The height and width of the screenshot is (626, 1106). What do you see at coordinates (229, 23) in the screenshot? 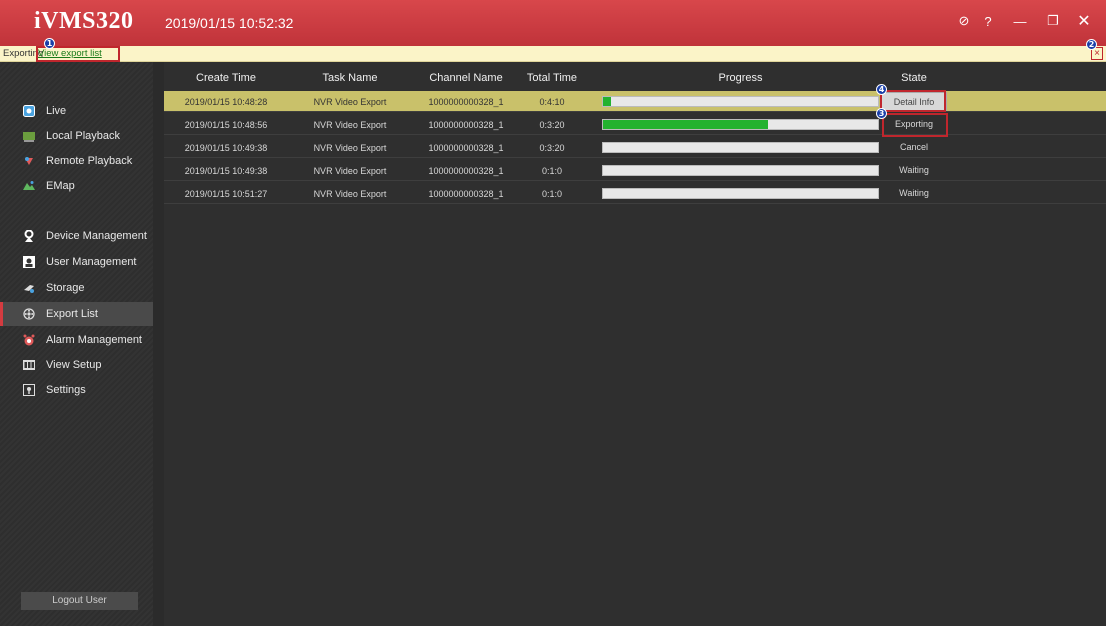
I see `datetime-display: 2019/01/15 10:52:32` at bounding box center [229, 23].